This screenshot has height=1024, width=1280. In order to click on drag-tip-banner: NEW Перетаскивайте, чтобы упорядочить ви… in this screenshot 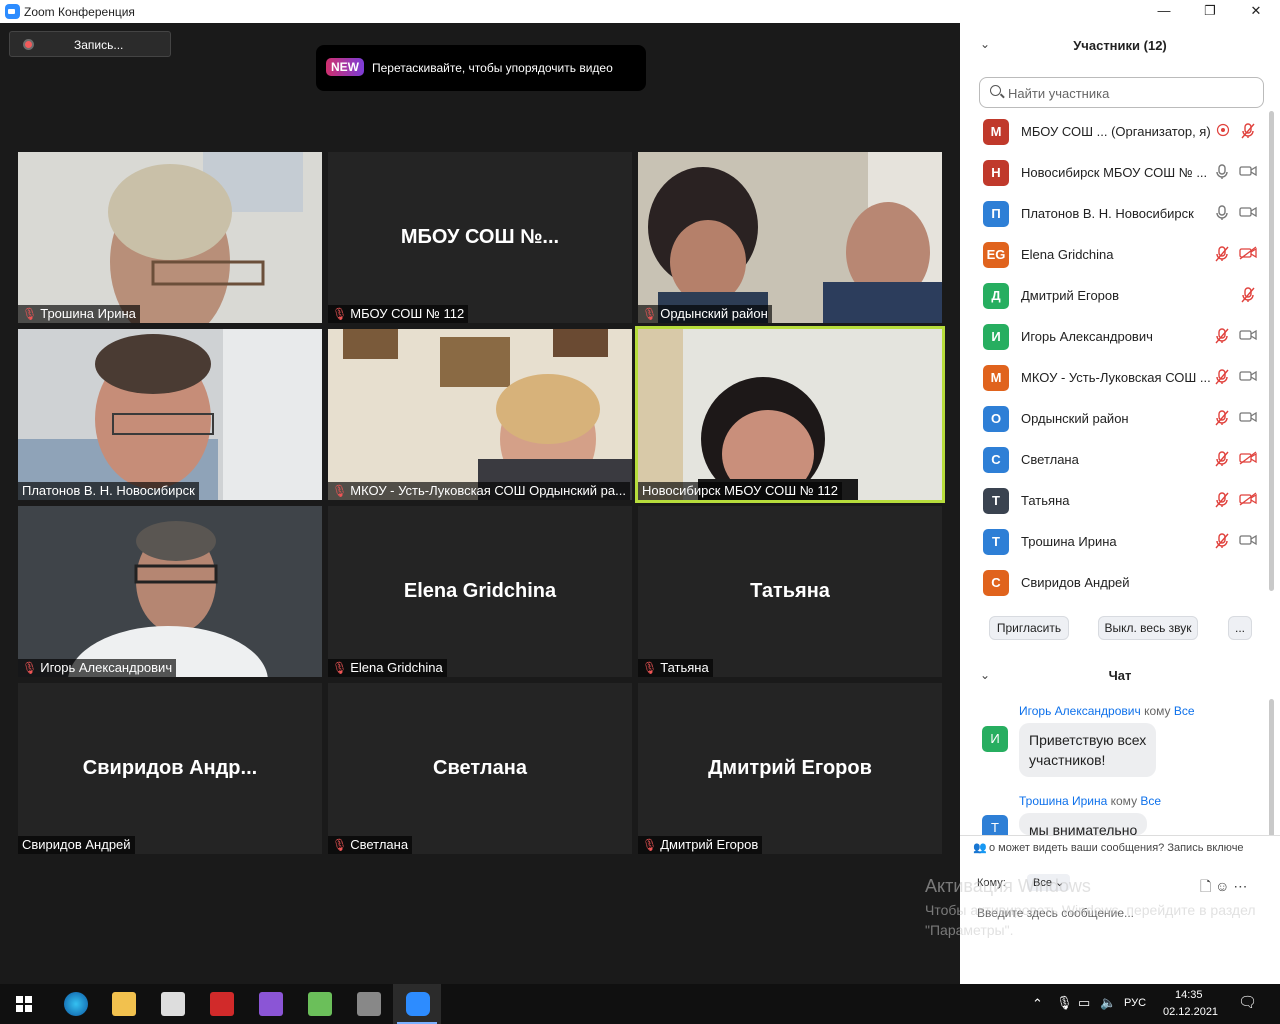, I will do `click(481, 68)`.